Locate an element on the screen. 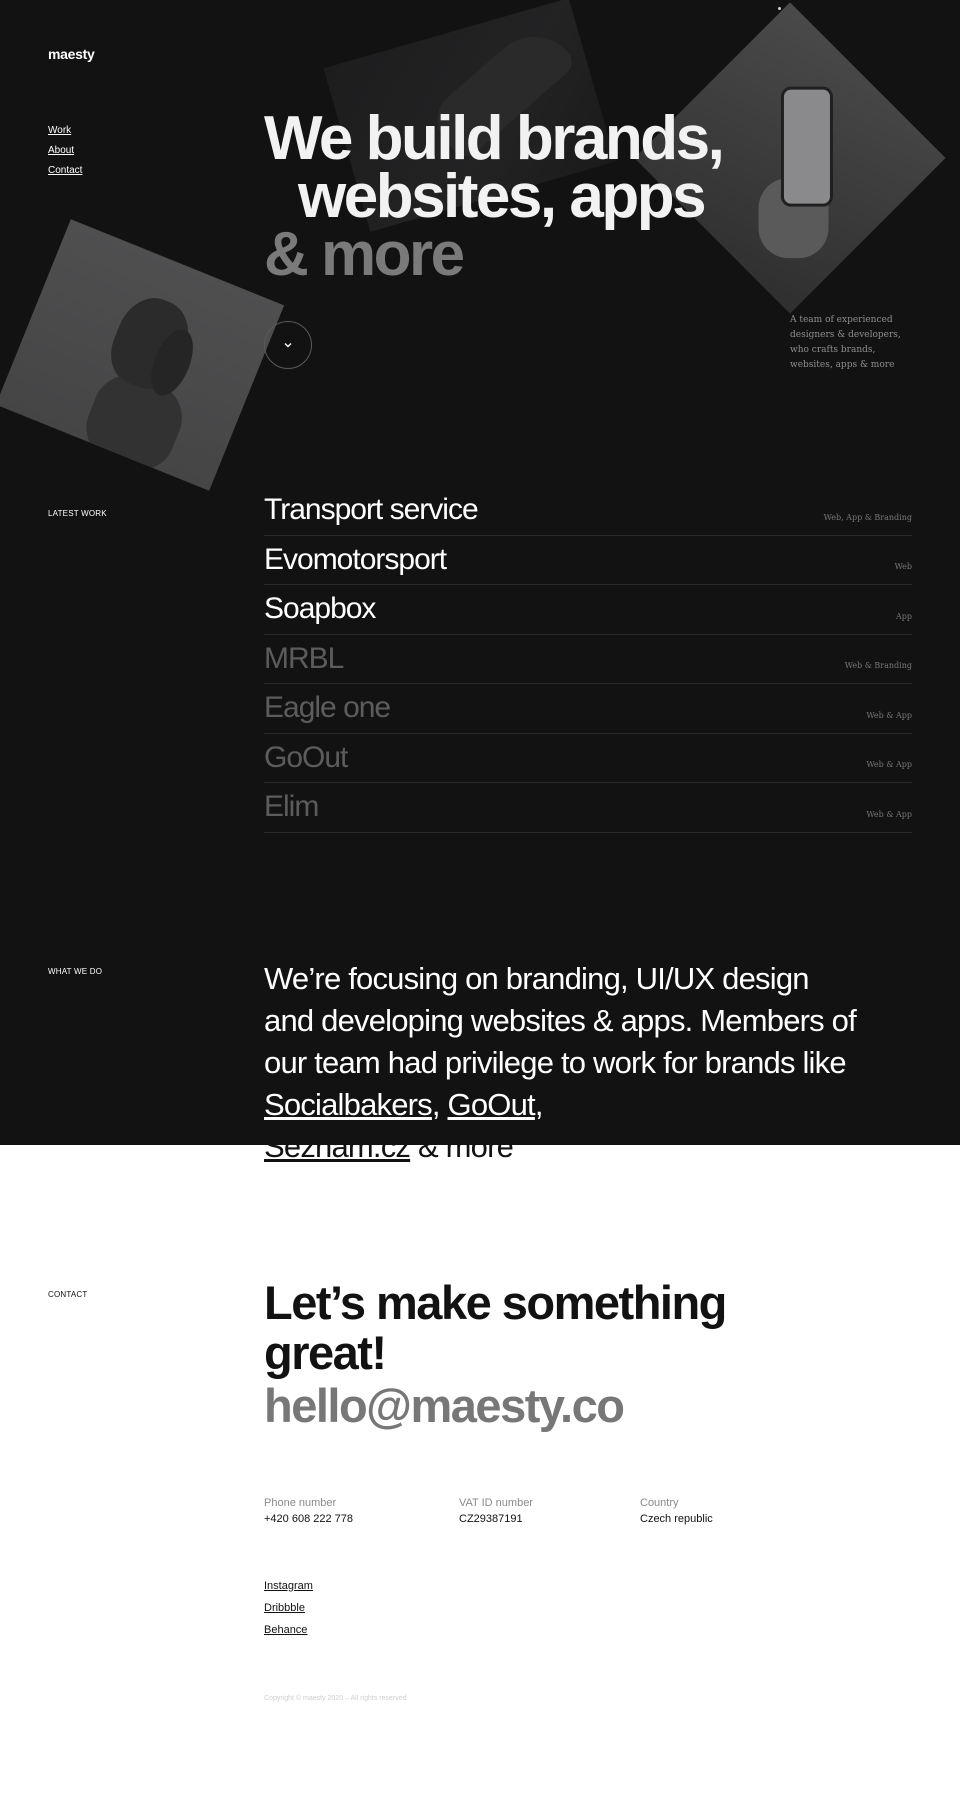 This screenshot has width=960, height=1819. work-tags: App is located at coordinates (903, 616).